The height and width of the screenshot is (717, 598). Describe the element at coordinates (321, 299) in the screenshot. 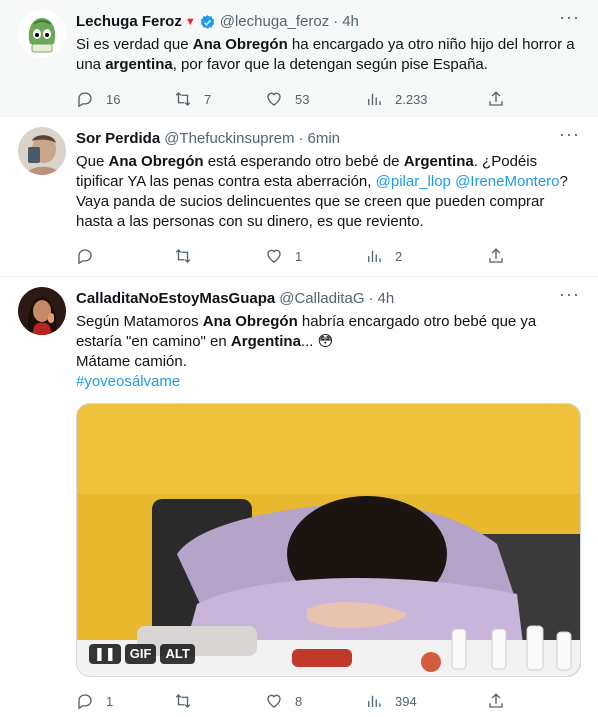

I see `author-handle: @CalladitaG` at that location.